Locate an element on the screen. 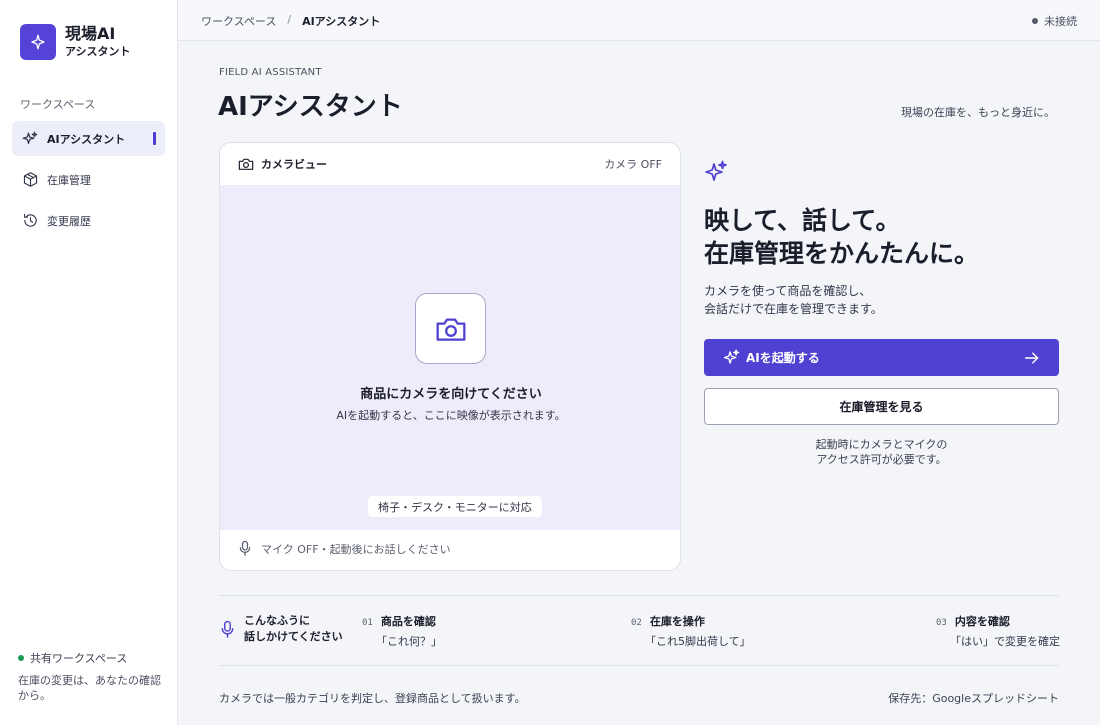 Image resolution: width=1100 pixels, height=725 pixels. permission-note: 起動時にカメラとマイクの アクセス許可が必要です。 is located at coordinates (881, 452).